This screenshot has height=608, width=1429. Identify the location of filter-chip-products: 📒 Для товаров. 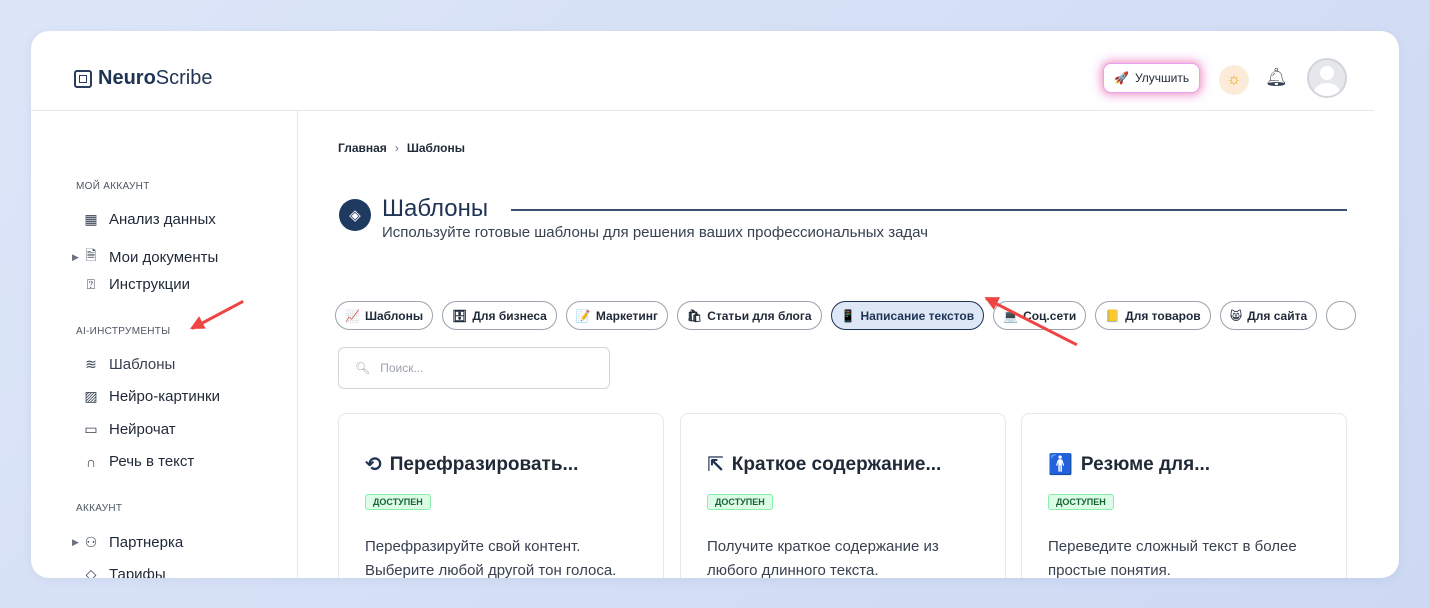
(1153, 315).